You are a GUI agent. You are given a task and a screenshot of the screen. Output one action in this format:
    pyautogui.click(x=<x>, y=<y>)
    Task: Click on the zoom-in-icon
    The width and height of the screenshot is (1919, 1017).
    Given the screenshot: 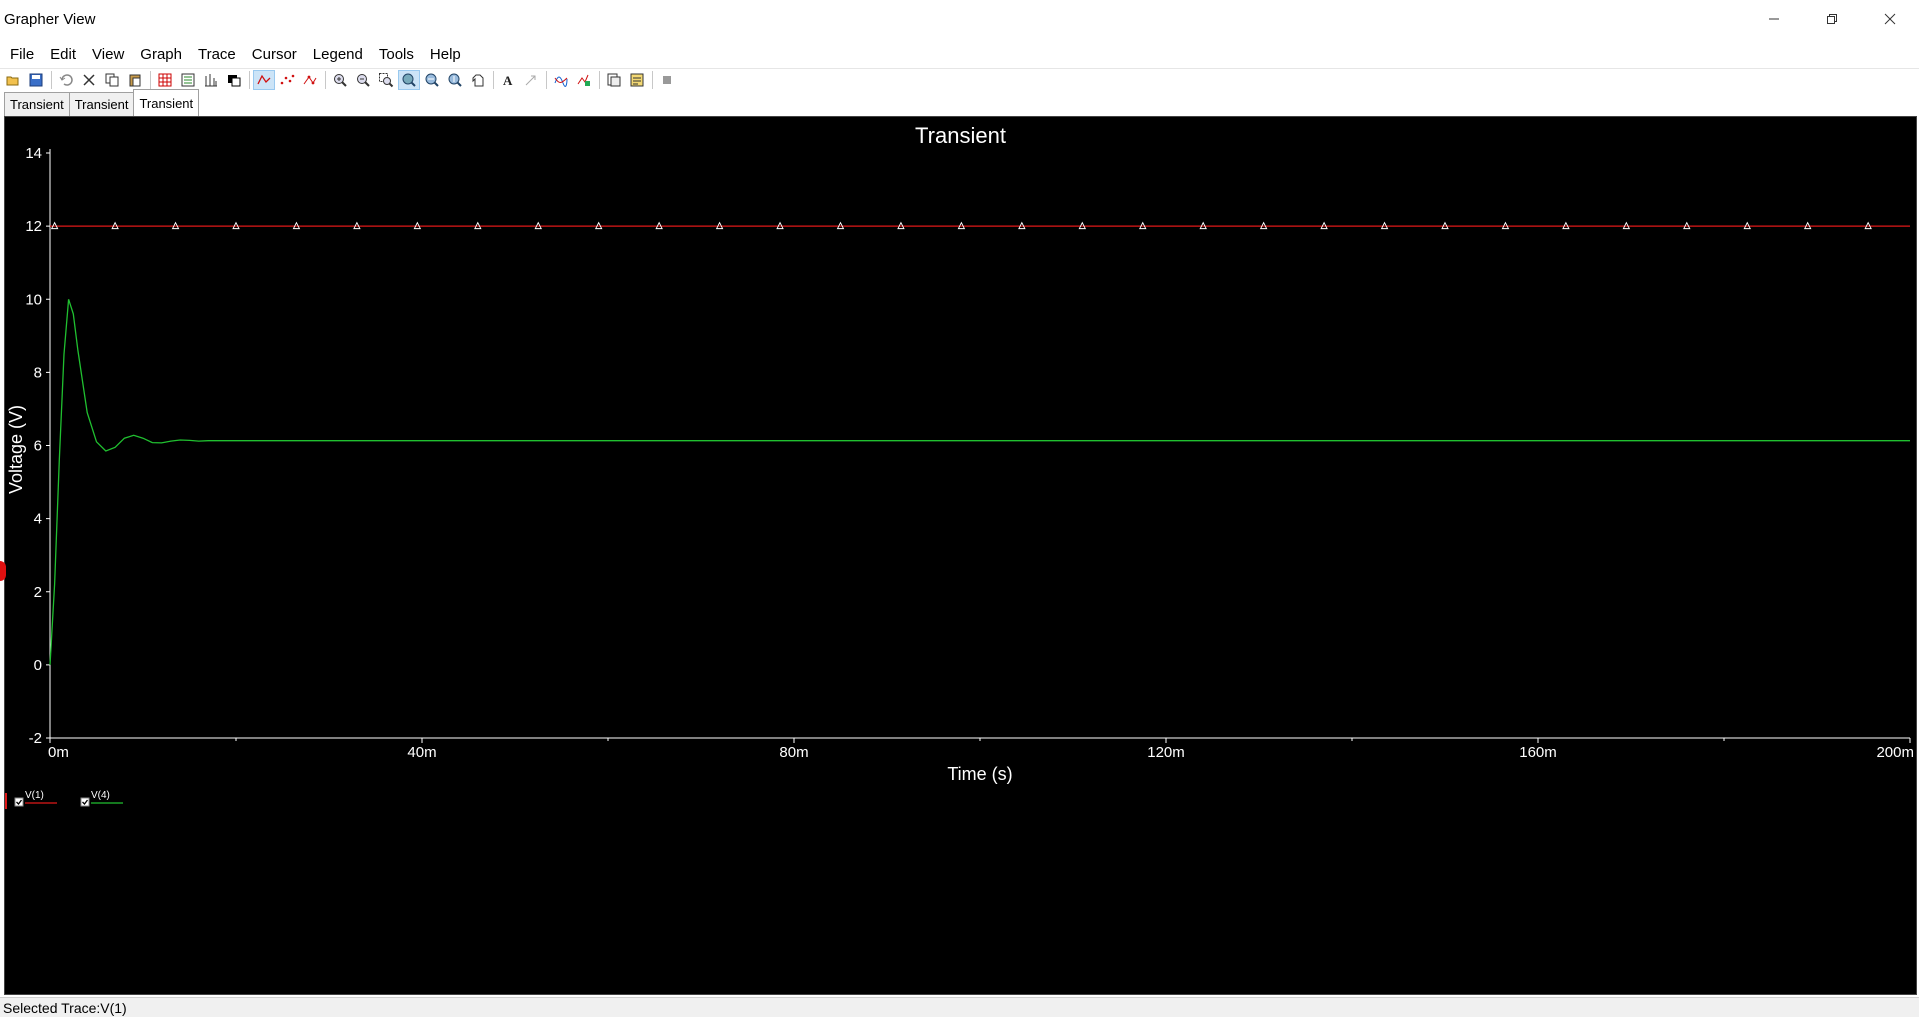 What is the action you would take?
    pyautogui.click(x=340, y=80)
    